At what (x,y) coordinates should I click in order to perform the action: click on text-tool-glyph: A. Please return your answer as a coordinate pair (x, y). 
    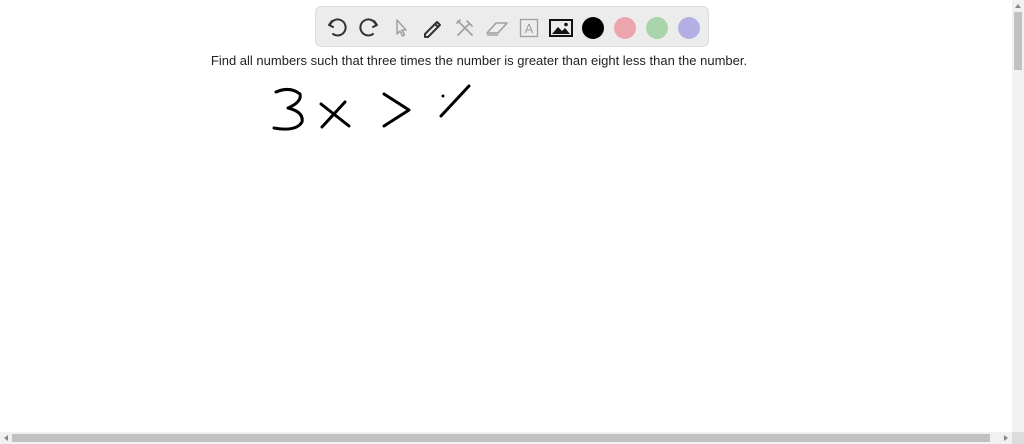
    Looking at the image, I should click on (529, 28).